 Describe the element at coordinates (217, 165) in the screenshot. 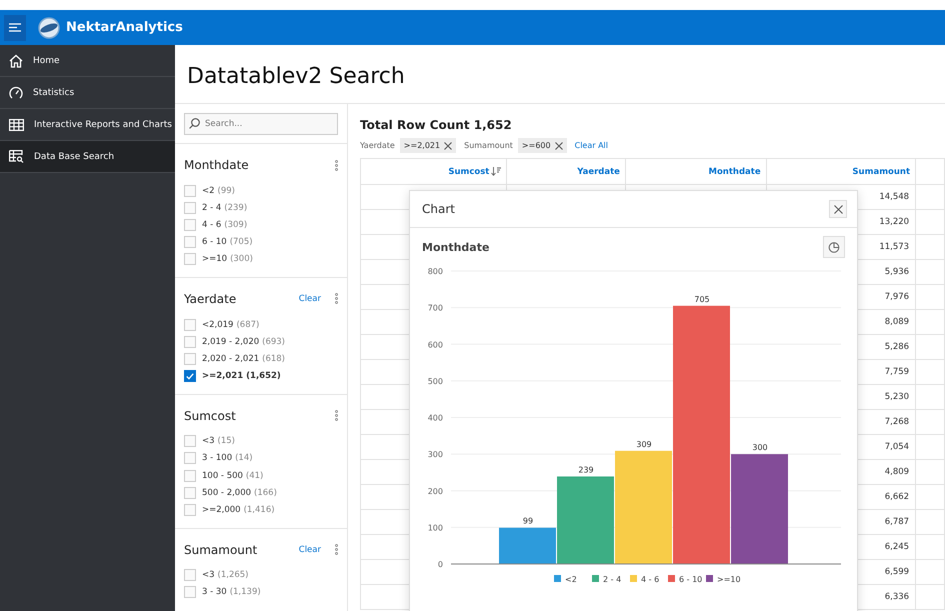

I see `facet-title: Monthdate` at that location.